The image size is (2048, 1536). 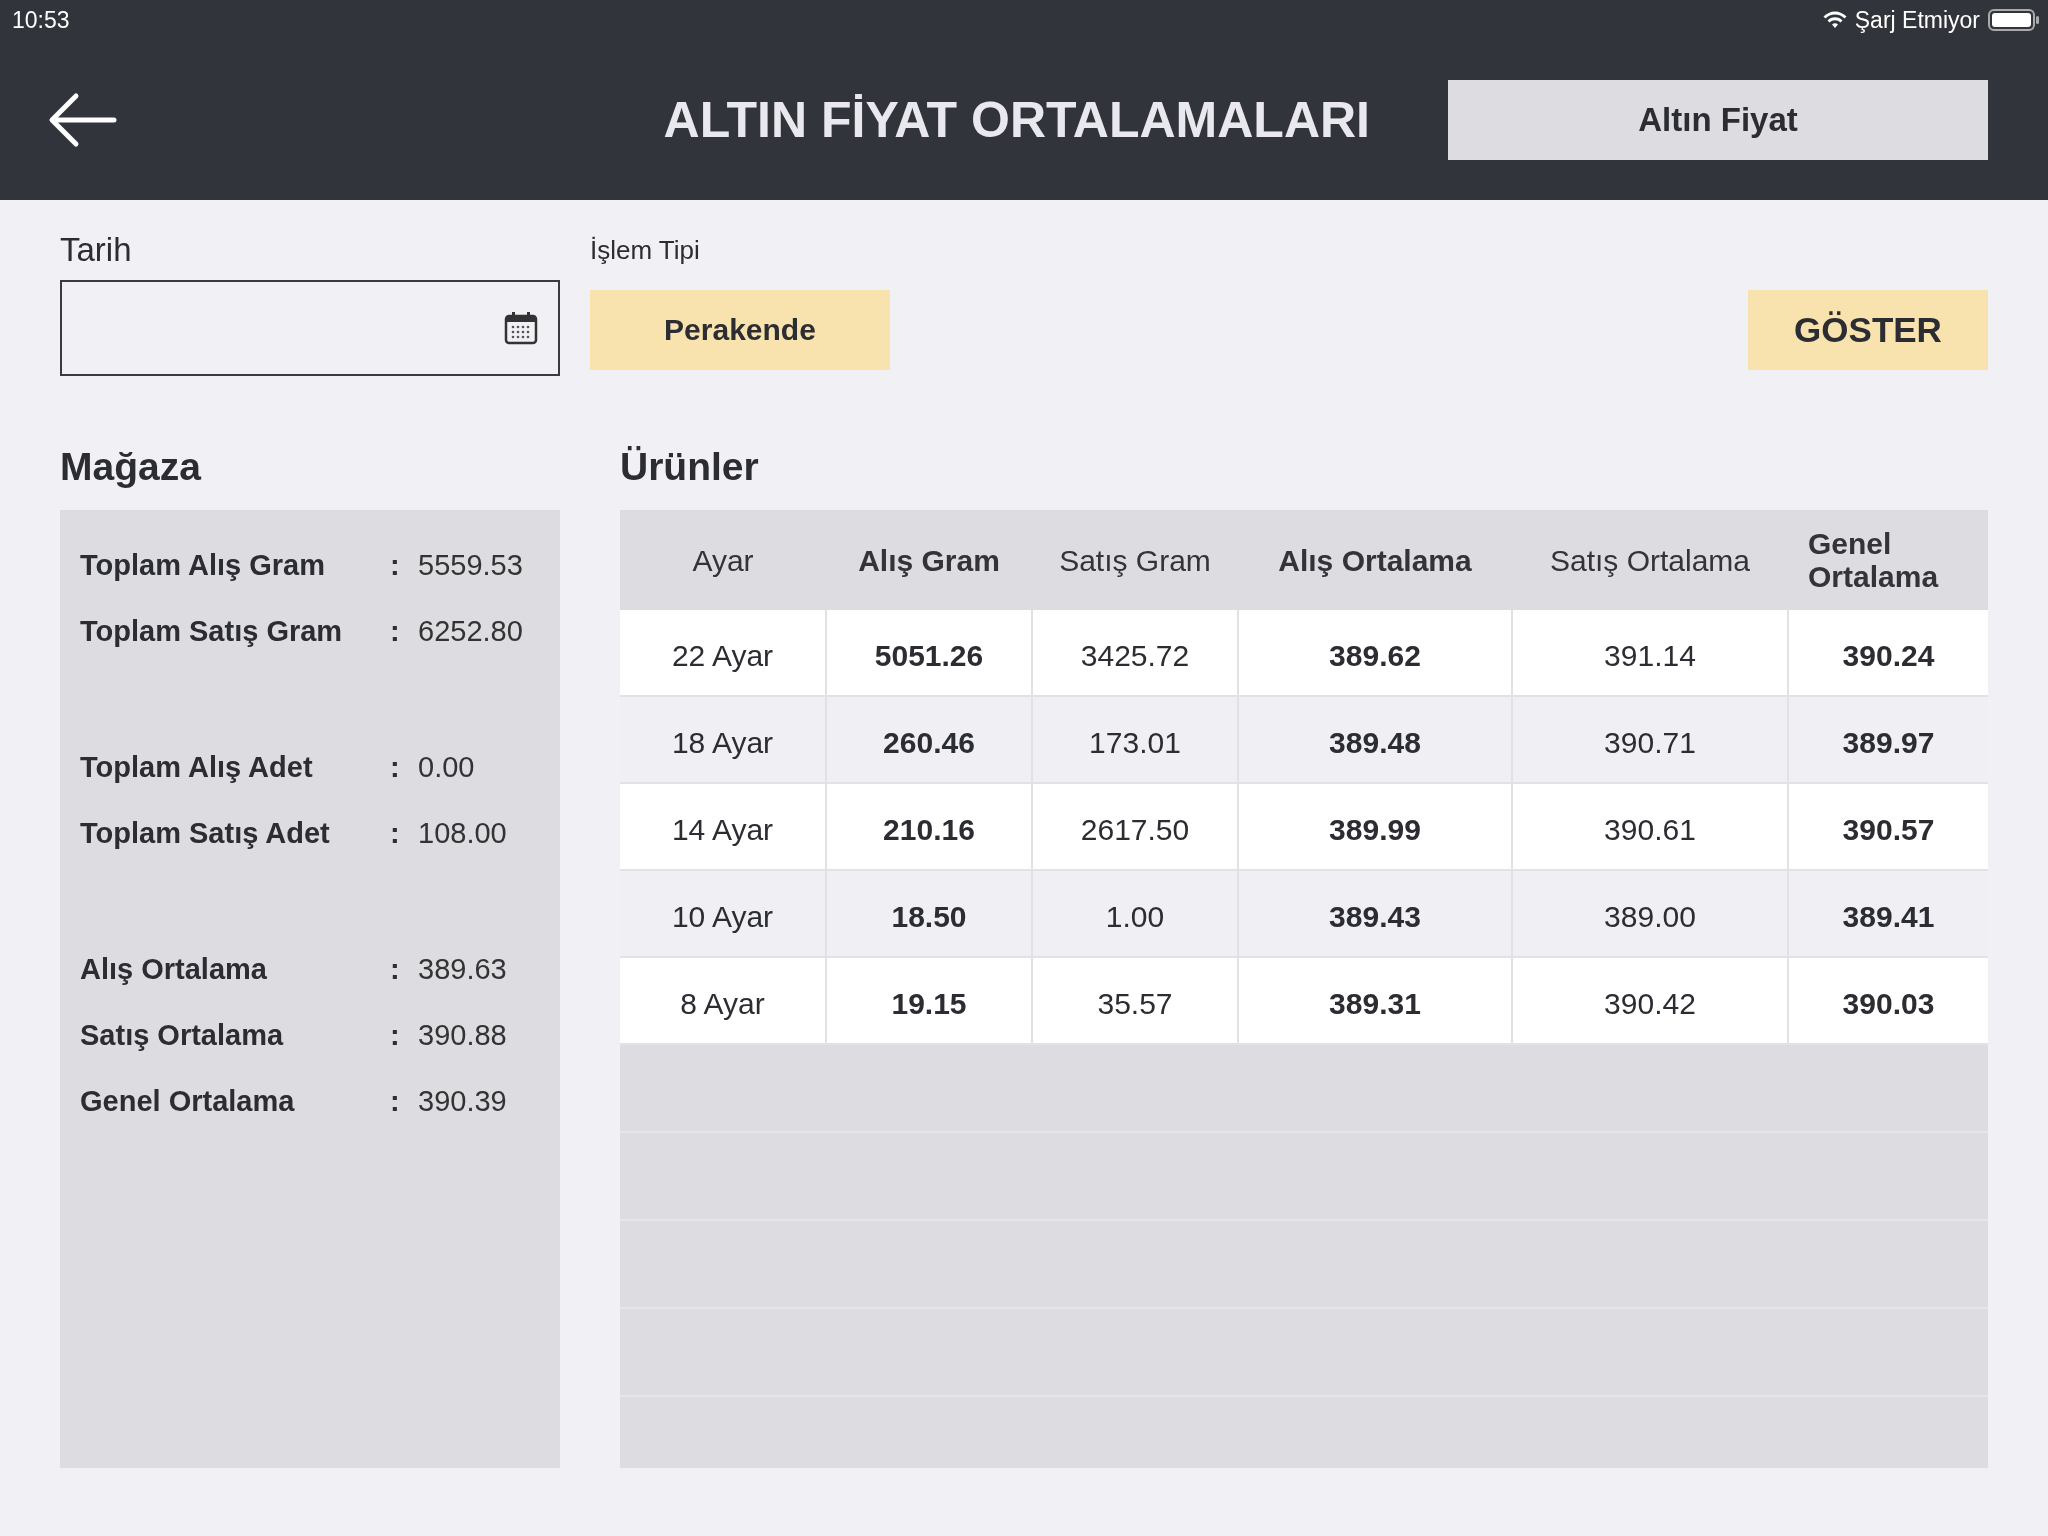 I want to click on summary-label: Alış Ortalama, so click(x=174, y=969).